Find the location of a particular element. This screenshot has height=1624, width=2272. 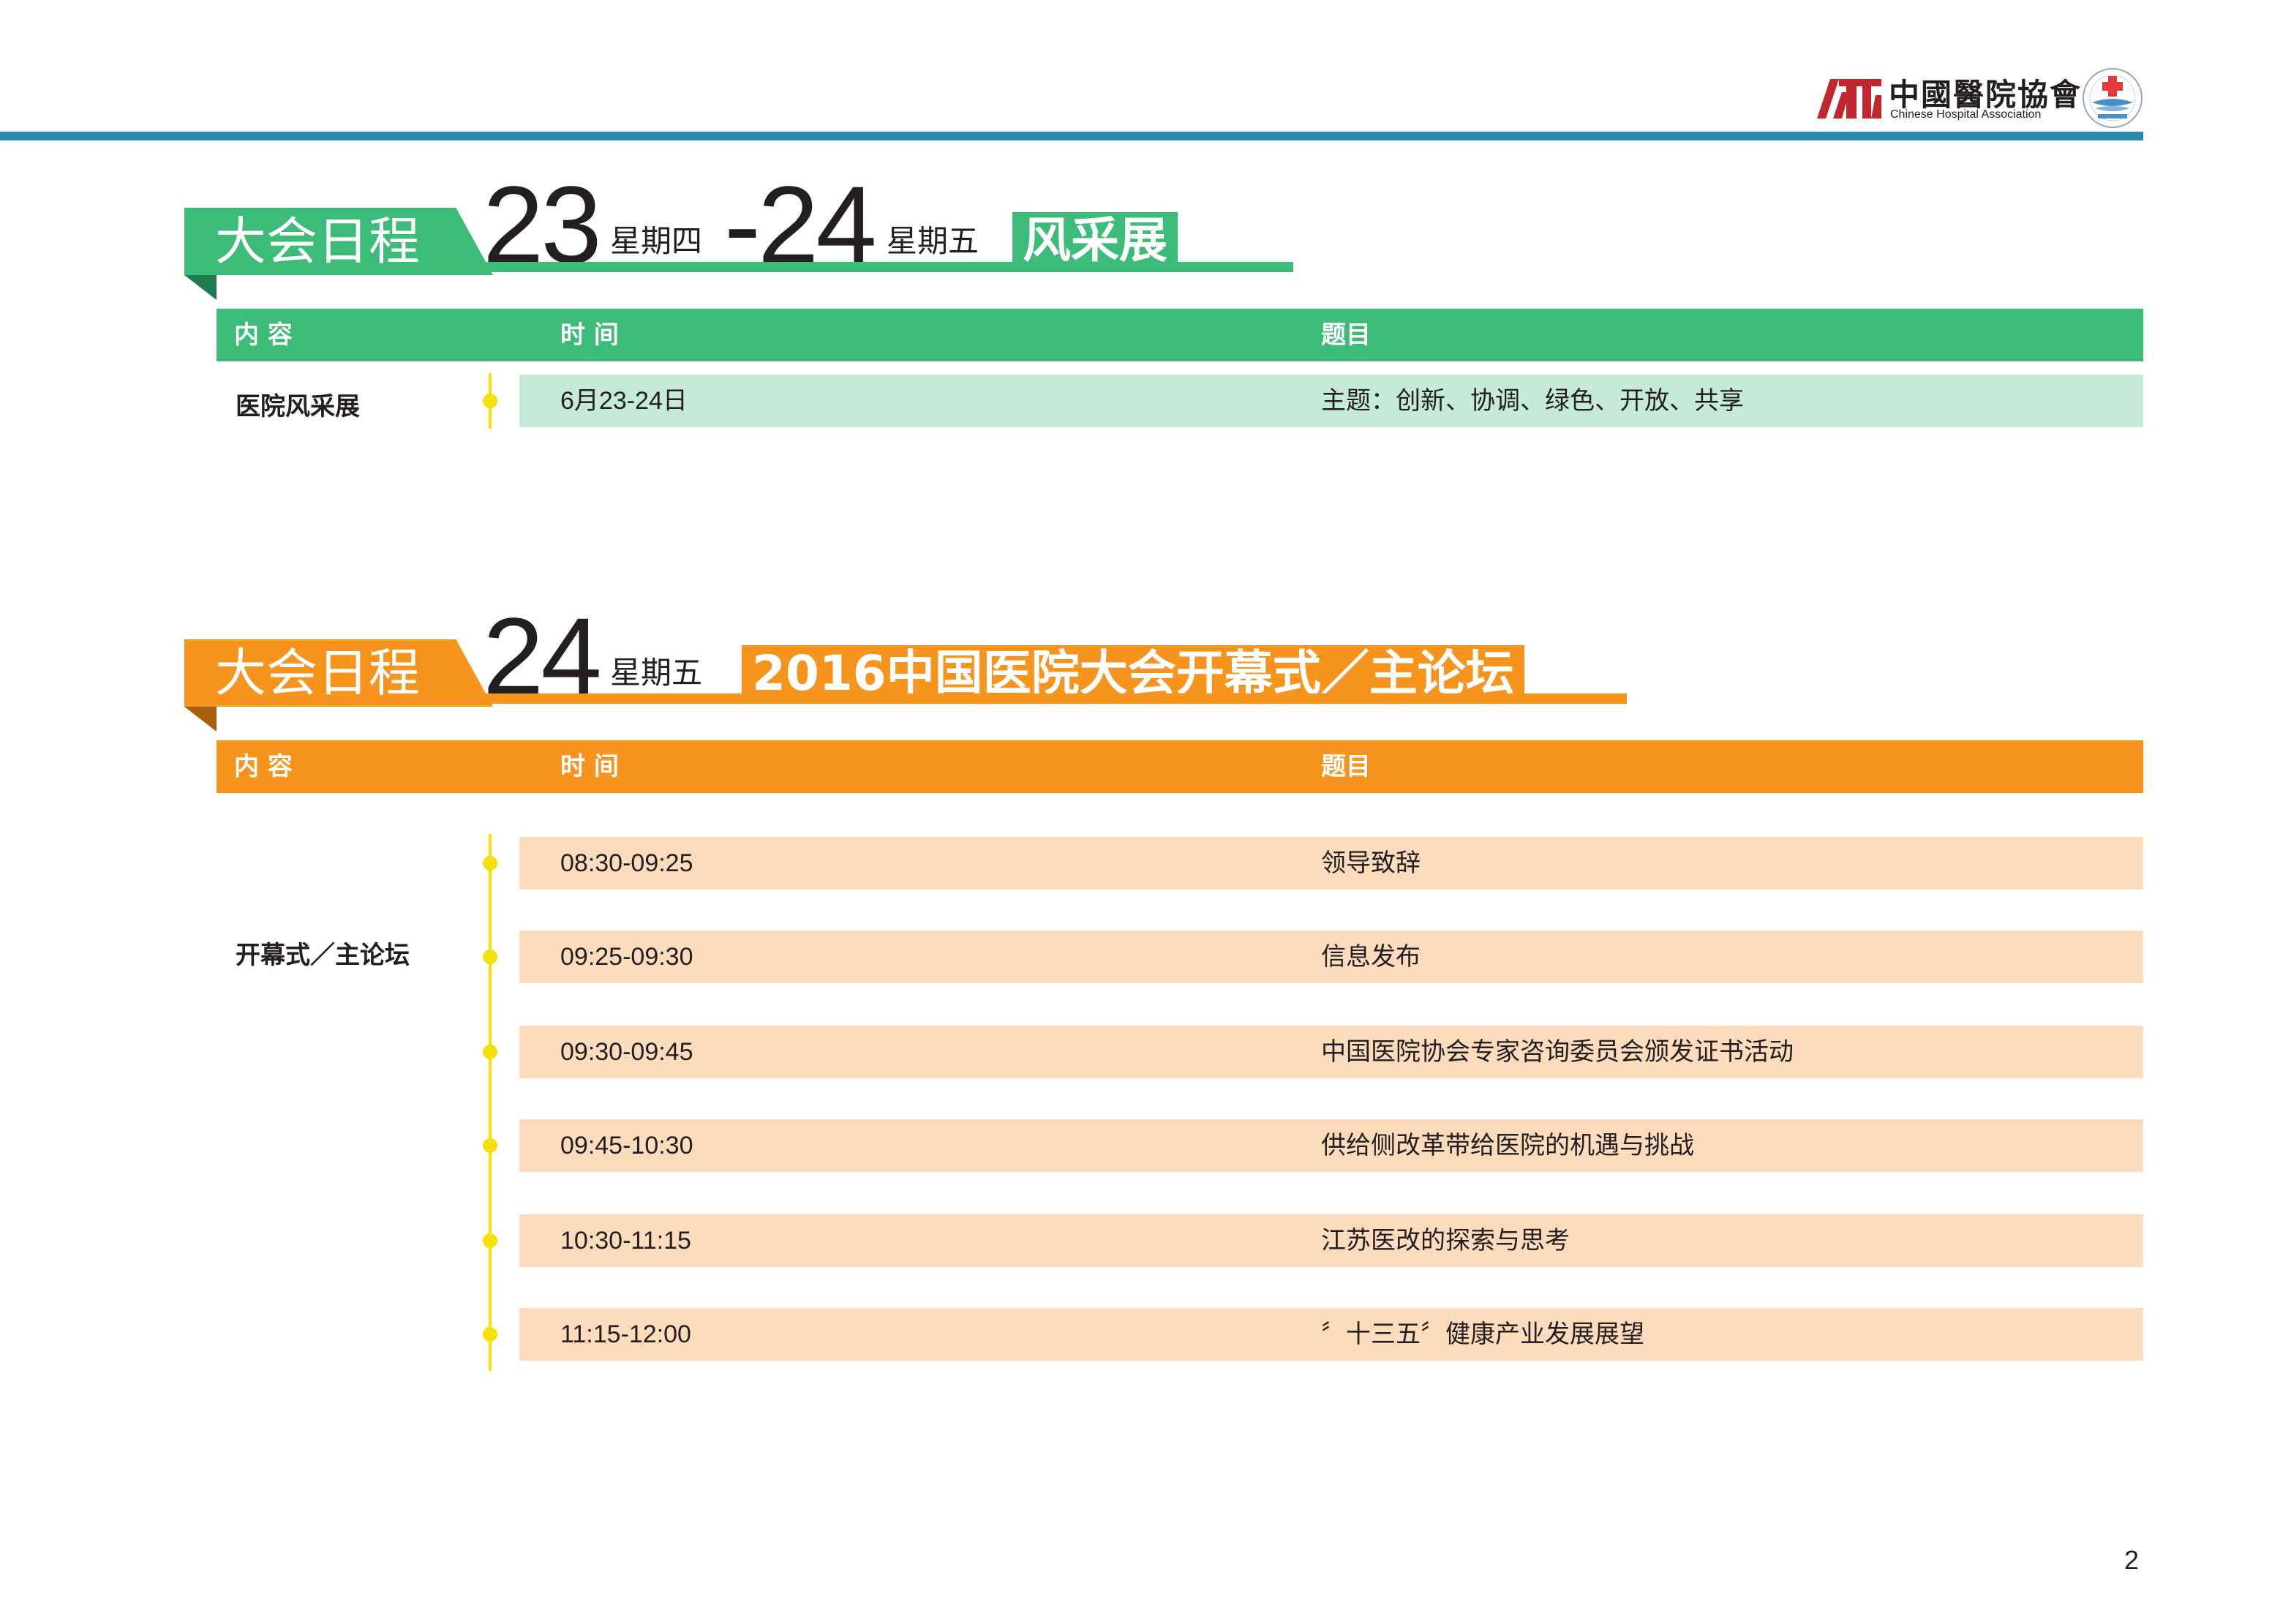

table-row: 6月23-24日 主题：创新、协调、绿色、开放、共享 is located at coordinates (1331, 401).